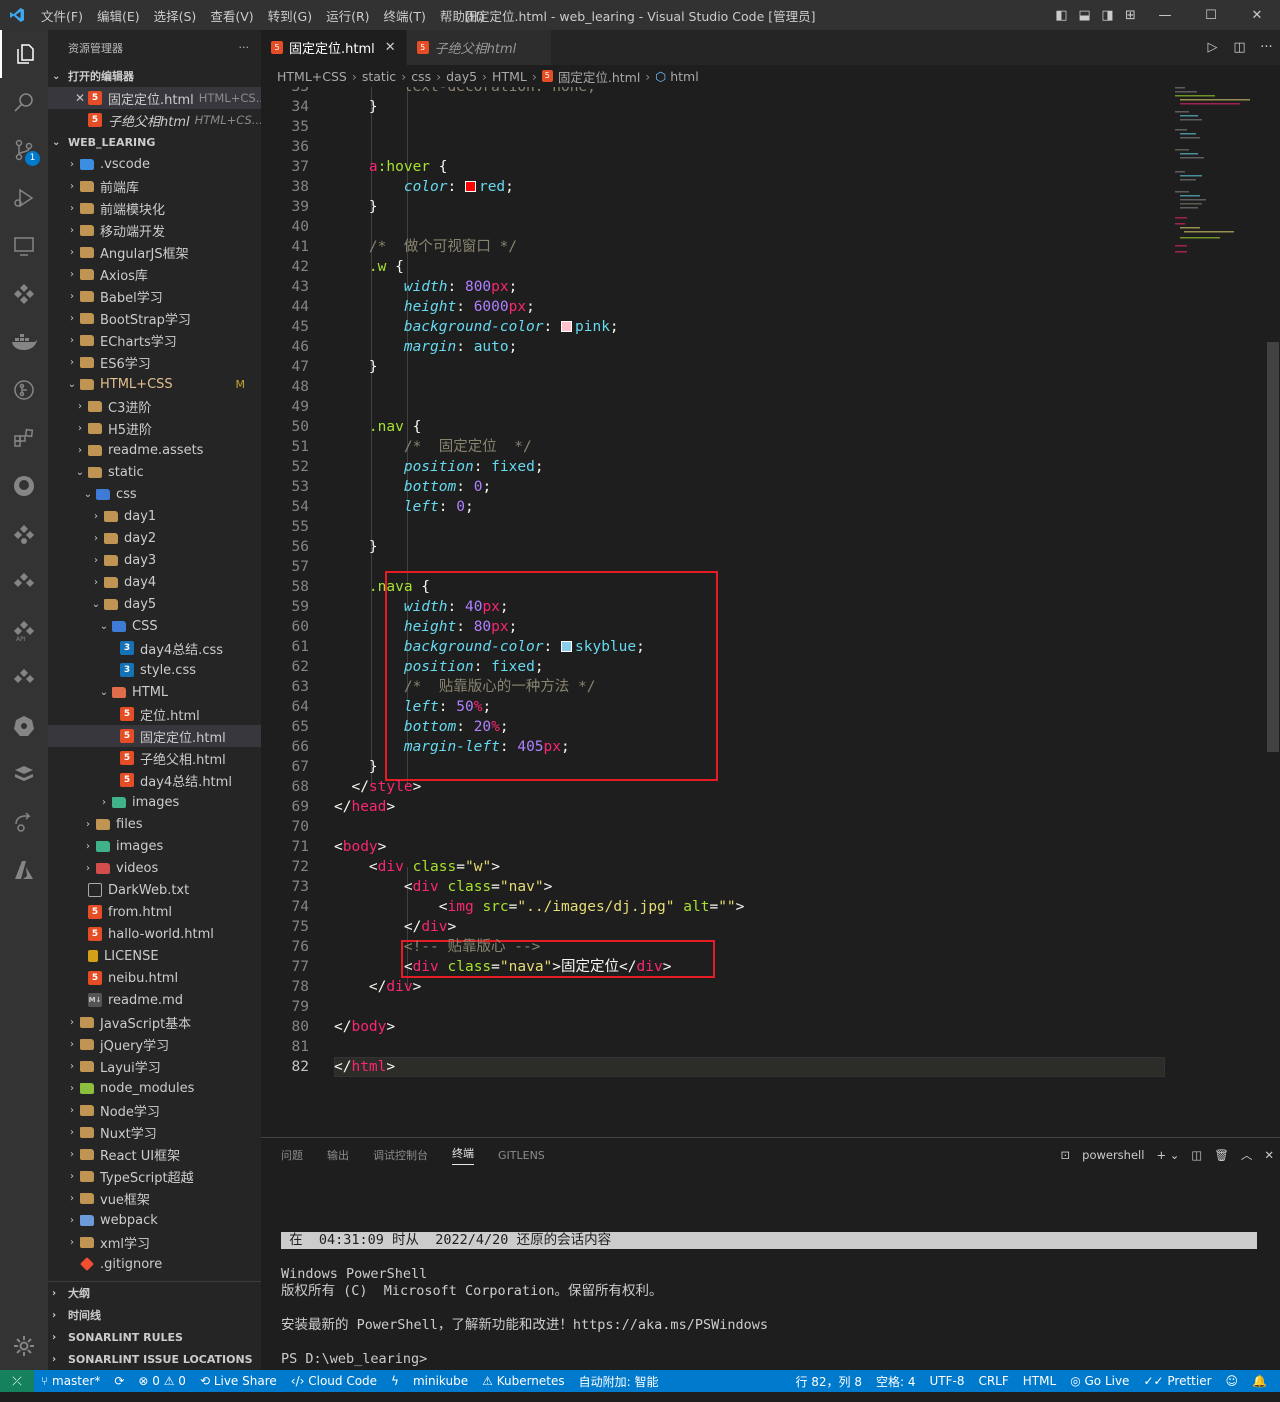 This screenshot has height=1402, width=1280. What do you see at coordinates (154, 450) in the screenshot?
I see `folder-item: ›readme.assets` at bounding box center [154, 450].